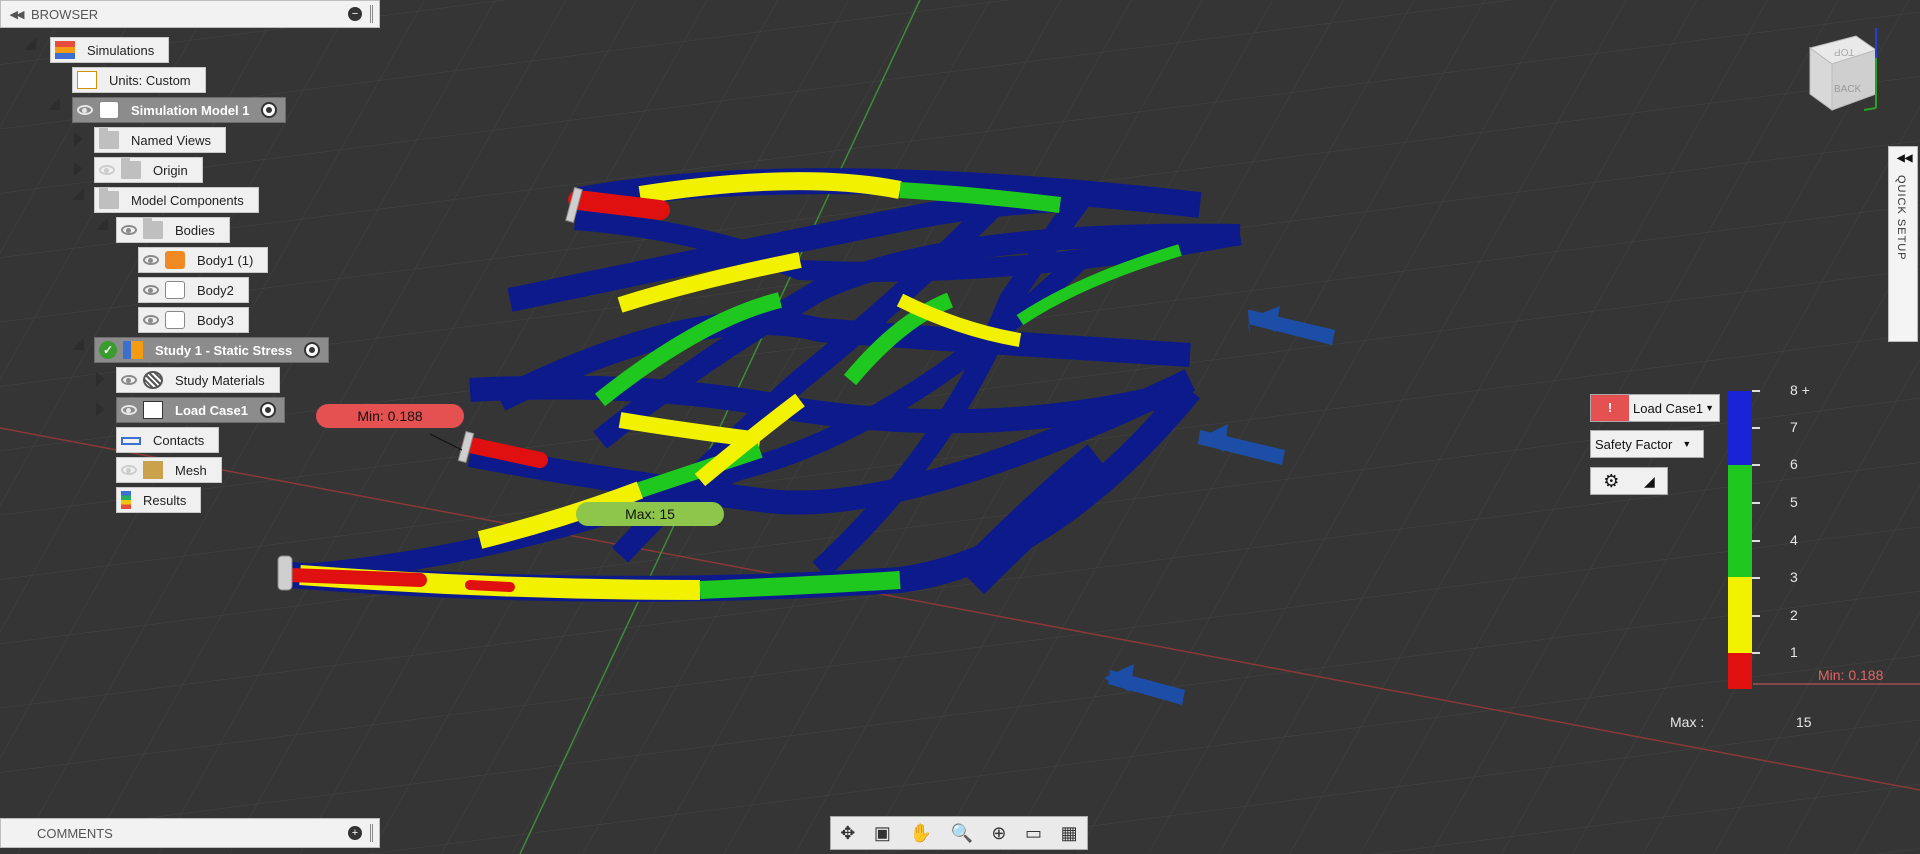  Describe the element at coordinates (159, 500) in the screenshot. I see `tree-item-results: Results` at that location.